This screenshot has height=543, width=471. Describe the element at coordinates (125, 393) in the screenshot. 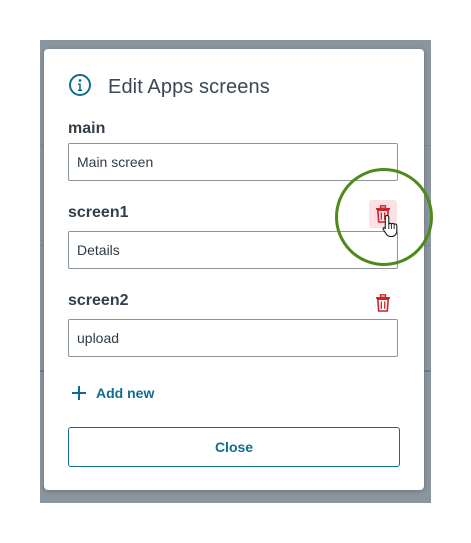

I see `add-new-label: Add new` at that location.